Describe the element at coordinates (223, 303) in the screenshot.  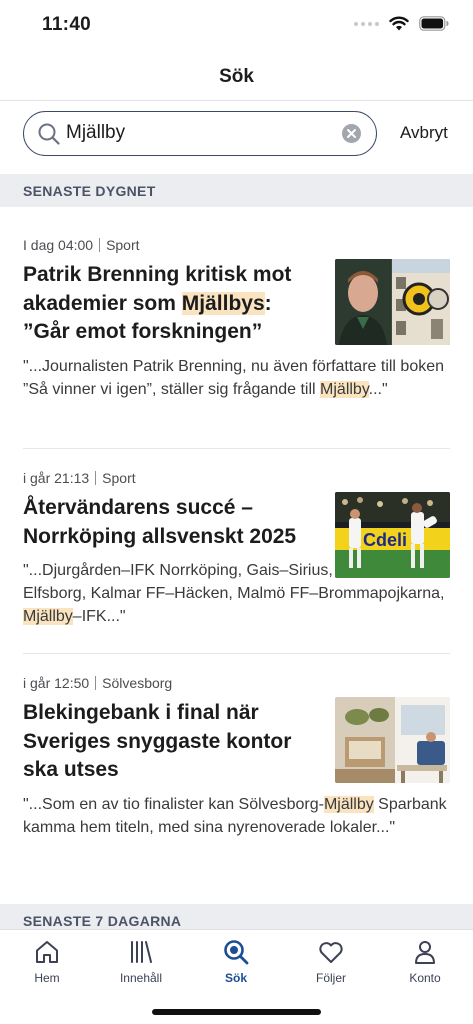
I see `headline-highlight: Mjällbys` at that location.